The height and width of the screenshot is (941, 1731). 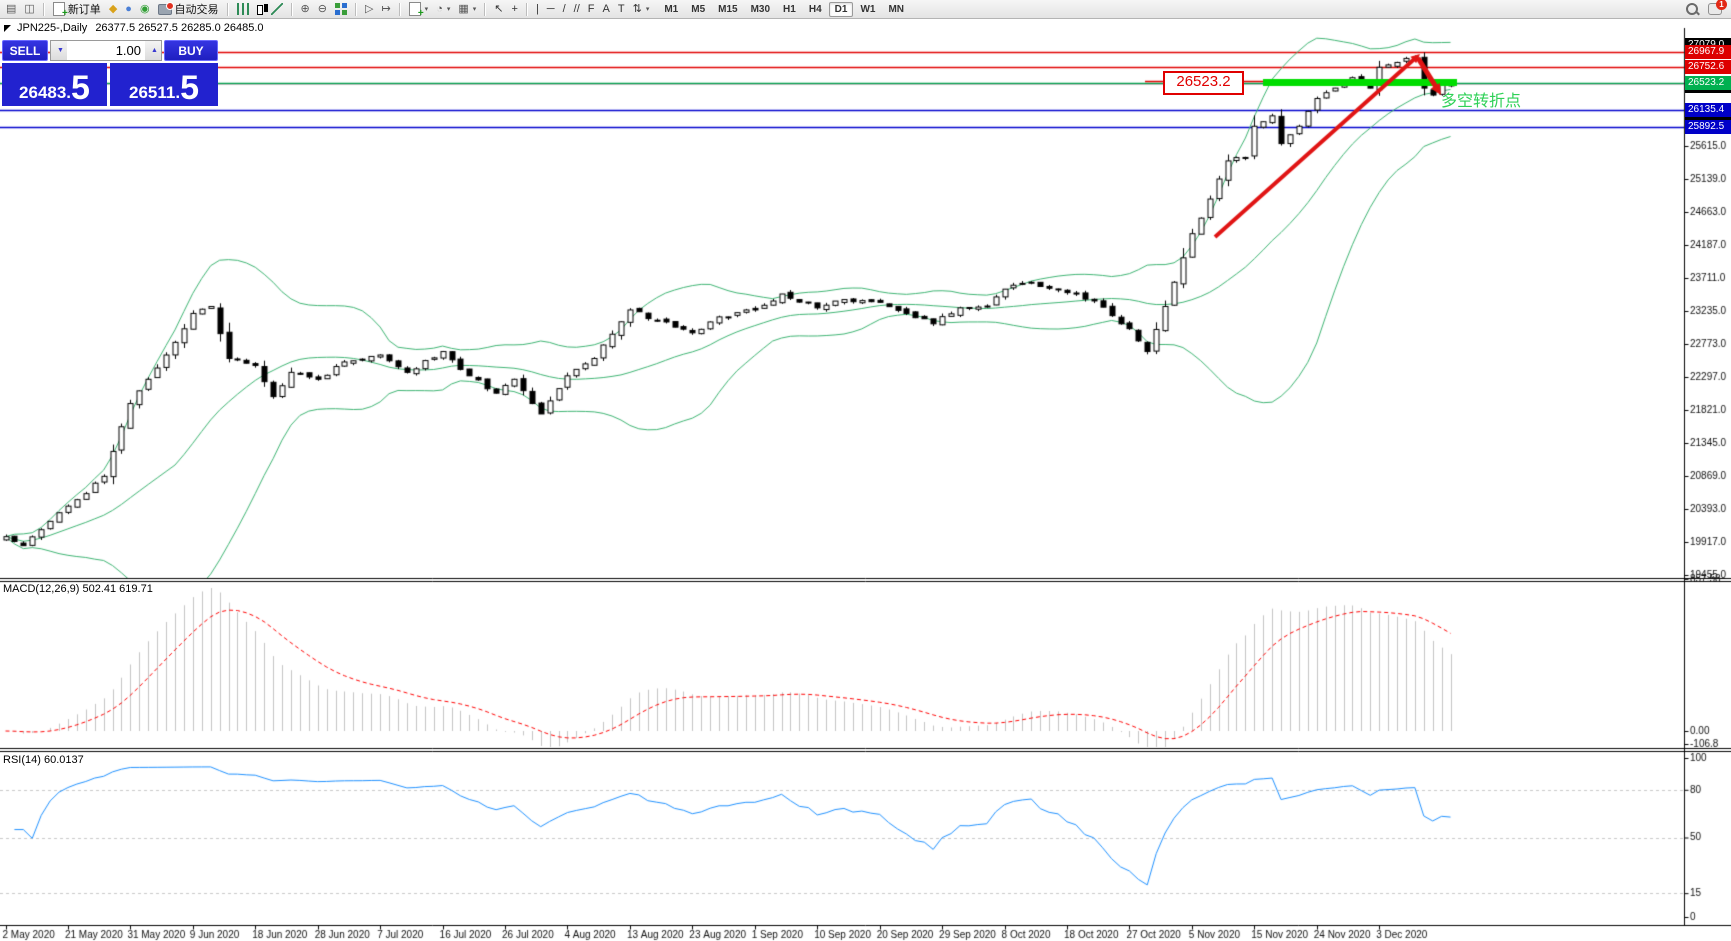 What do you see at coordinates (43, 760) in the screenshot?
I see `rsi-label: RSI(14) 60.0137` at bounding box center [43, 760].